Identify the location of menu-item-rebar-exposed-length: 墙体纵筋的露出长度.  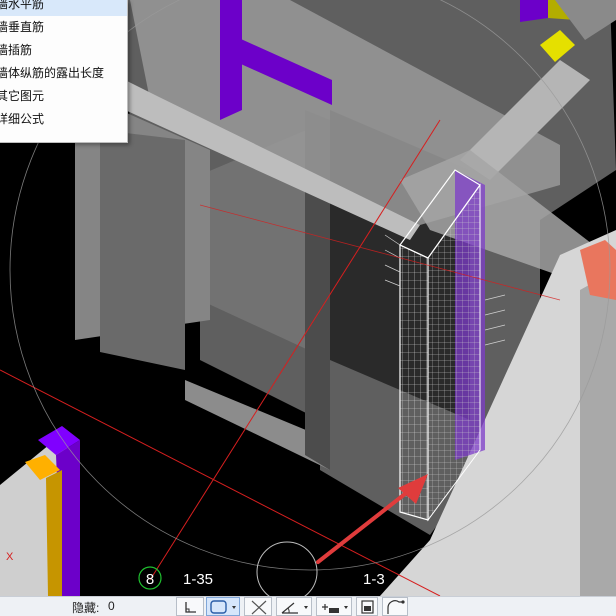
(63, 73).